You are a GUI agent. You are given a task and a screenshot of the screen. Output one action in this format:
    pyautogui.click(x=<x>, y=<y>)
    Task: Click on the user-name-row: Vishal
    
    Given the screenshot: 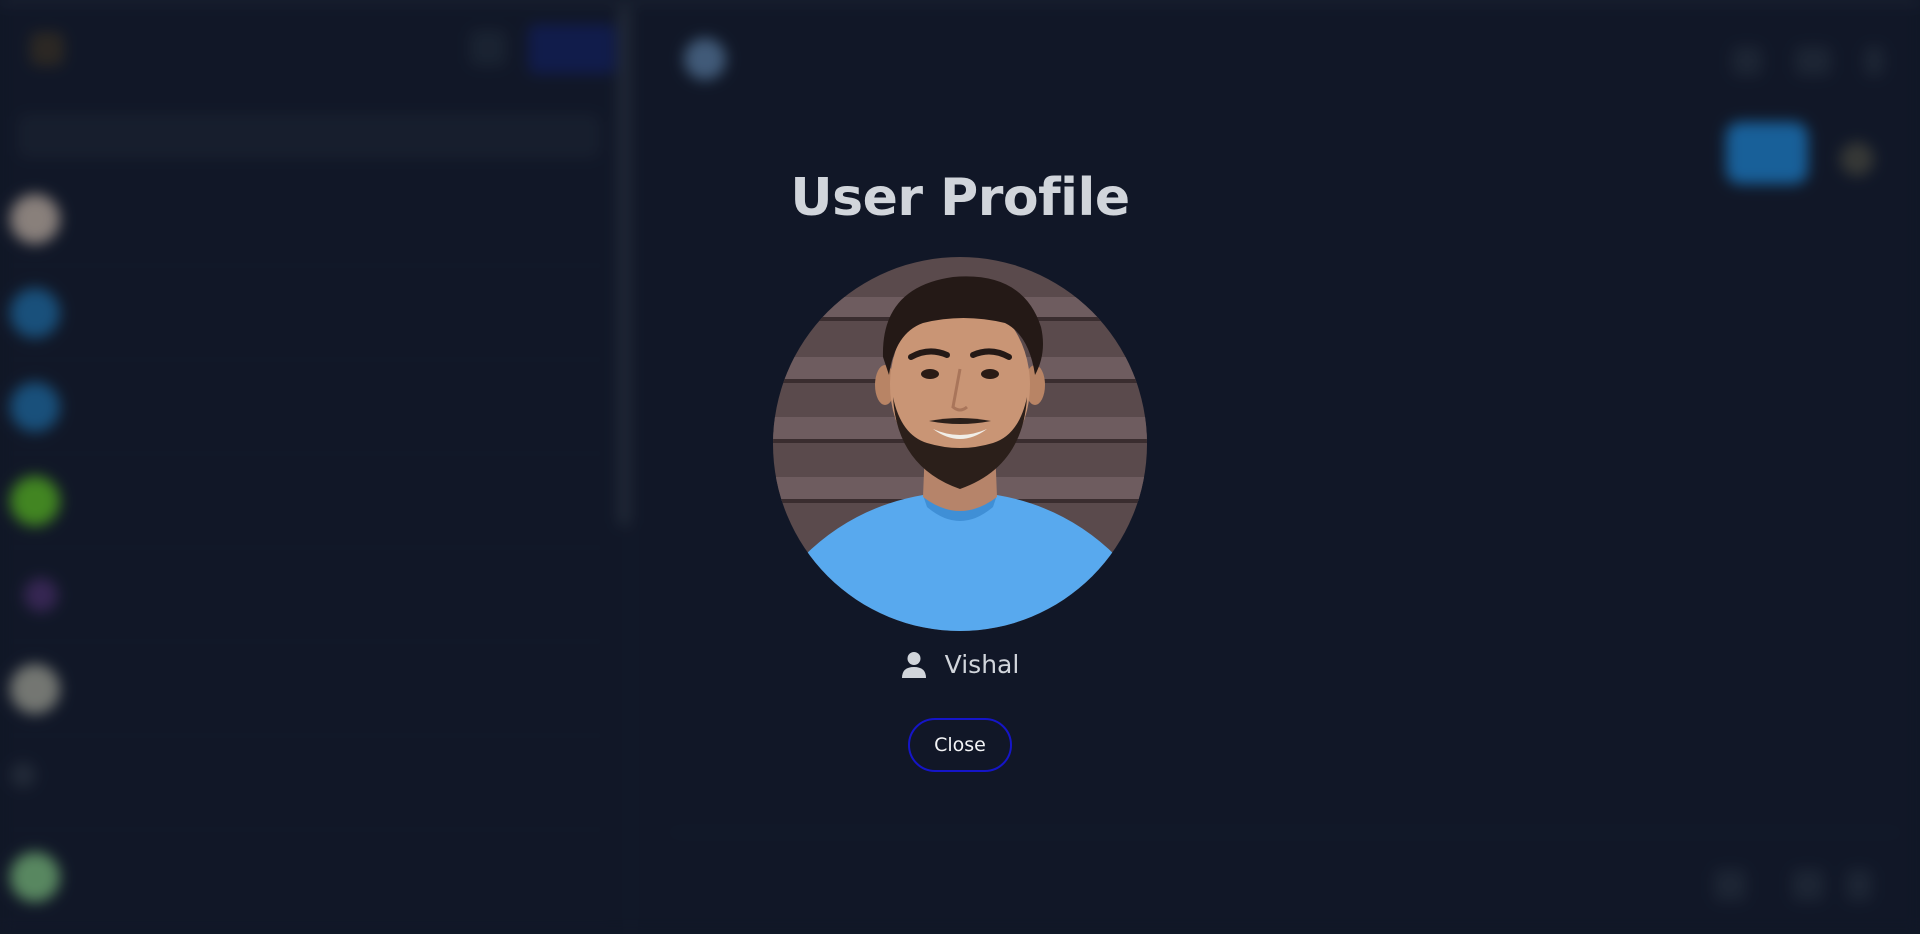 What is the action you would take?
    pyautogui.click(x=960, y=675)
    